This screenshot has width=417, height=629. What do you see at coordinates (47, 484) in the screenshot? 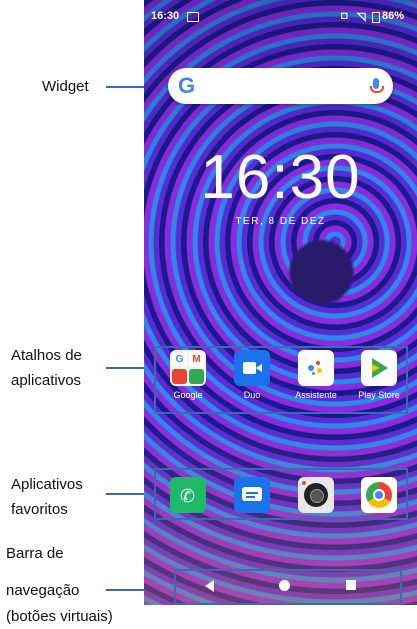
I see `annotation-favorites-line1: Aplicativos` at bounding box center [47, 484].